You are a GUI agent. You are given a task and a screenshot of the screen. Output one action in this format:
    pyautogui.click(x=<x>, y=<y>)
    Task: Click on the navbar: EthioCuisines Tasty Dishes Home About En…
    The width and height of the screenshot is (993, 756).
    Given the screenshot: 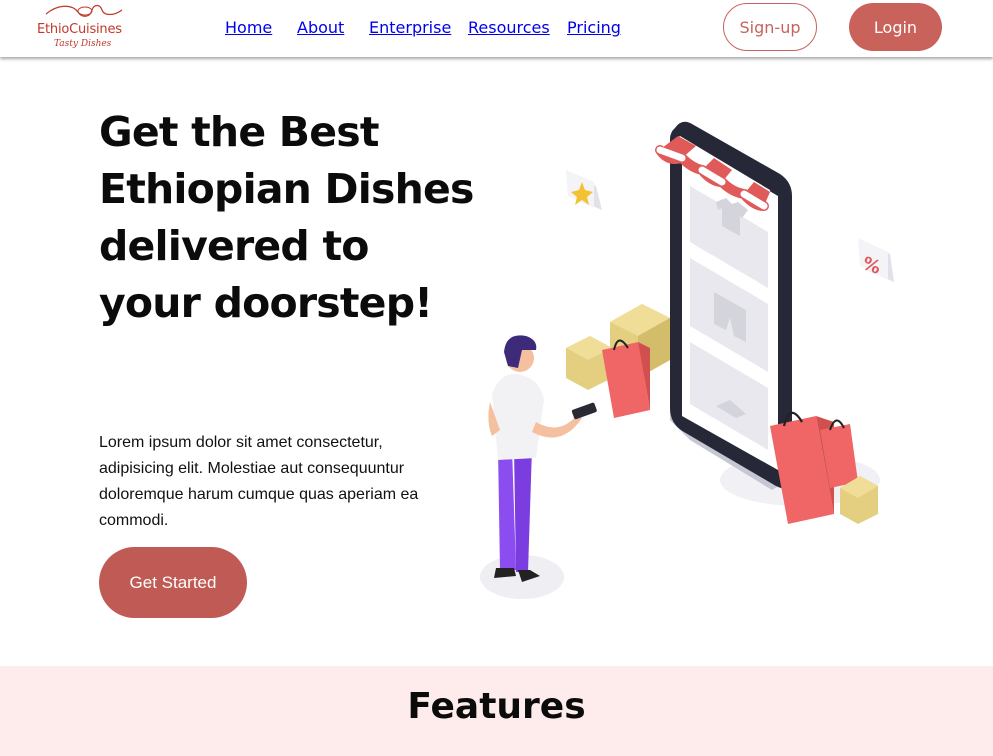 What is the action you would take?
    pyautogui.click(x=496, y=28)
    